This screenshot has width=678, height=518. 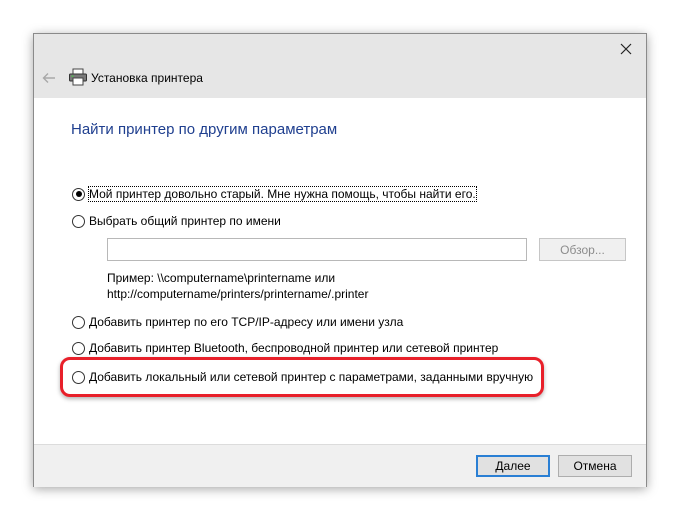 I want to click on printer-name-input, so click(x=317, y=249).